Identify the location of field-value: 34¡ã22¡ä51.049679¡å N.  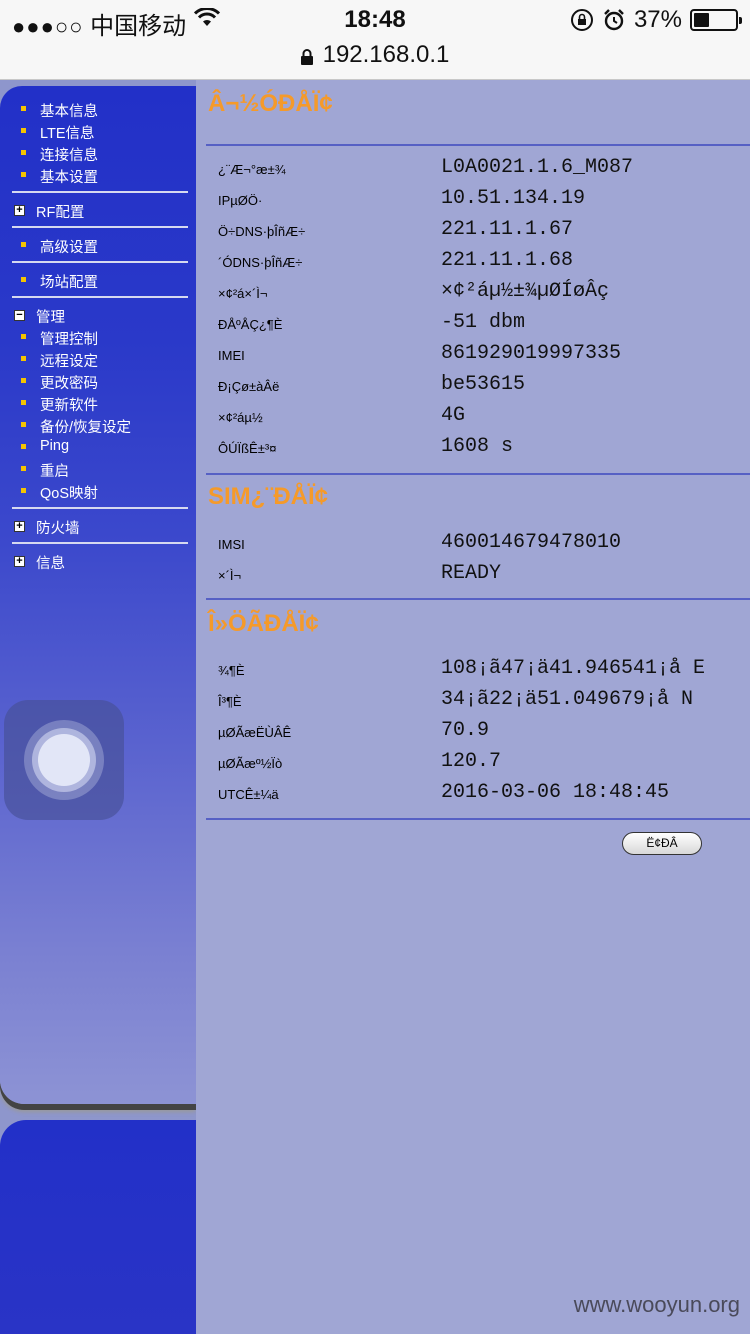
(567, 699).